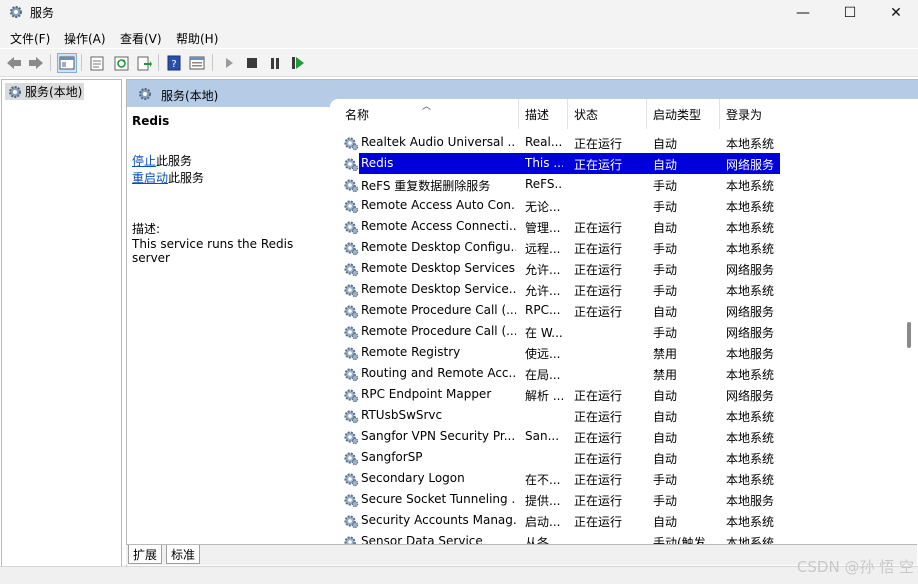  I want to click on column-header-status: 状态, so click(586, 116).